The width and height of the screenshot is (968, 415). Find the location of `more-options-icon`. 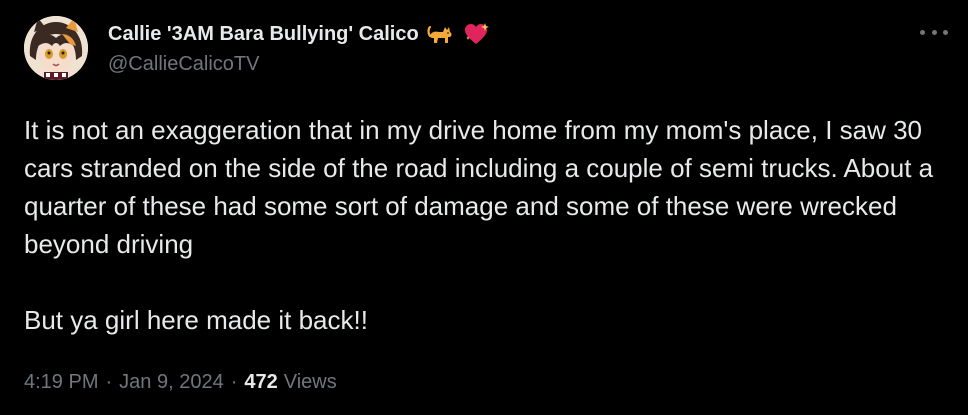

more-options-icon is located at coordinates (934, 32).